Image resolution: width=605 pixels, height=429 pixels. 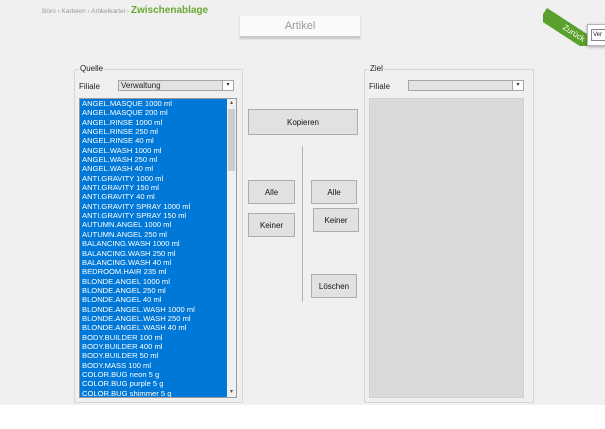 I want to click on list-item: ANGEL.RINSE 1000 ml, so click(x=158, y=122).